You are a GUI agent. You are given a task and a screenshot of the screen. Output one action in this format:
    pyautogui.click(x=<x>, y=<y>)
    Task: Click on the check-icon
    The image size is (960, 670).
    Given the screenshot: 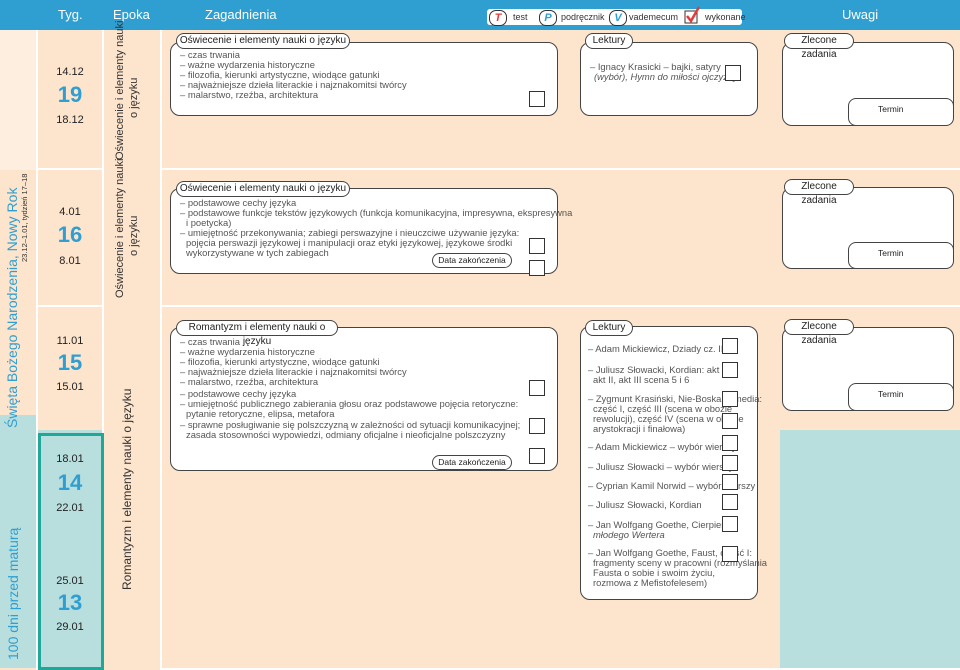 What is the action you would take?
    pyautogui.click(x=692, y=15)
    